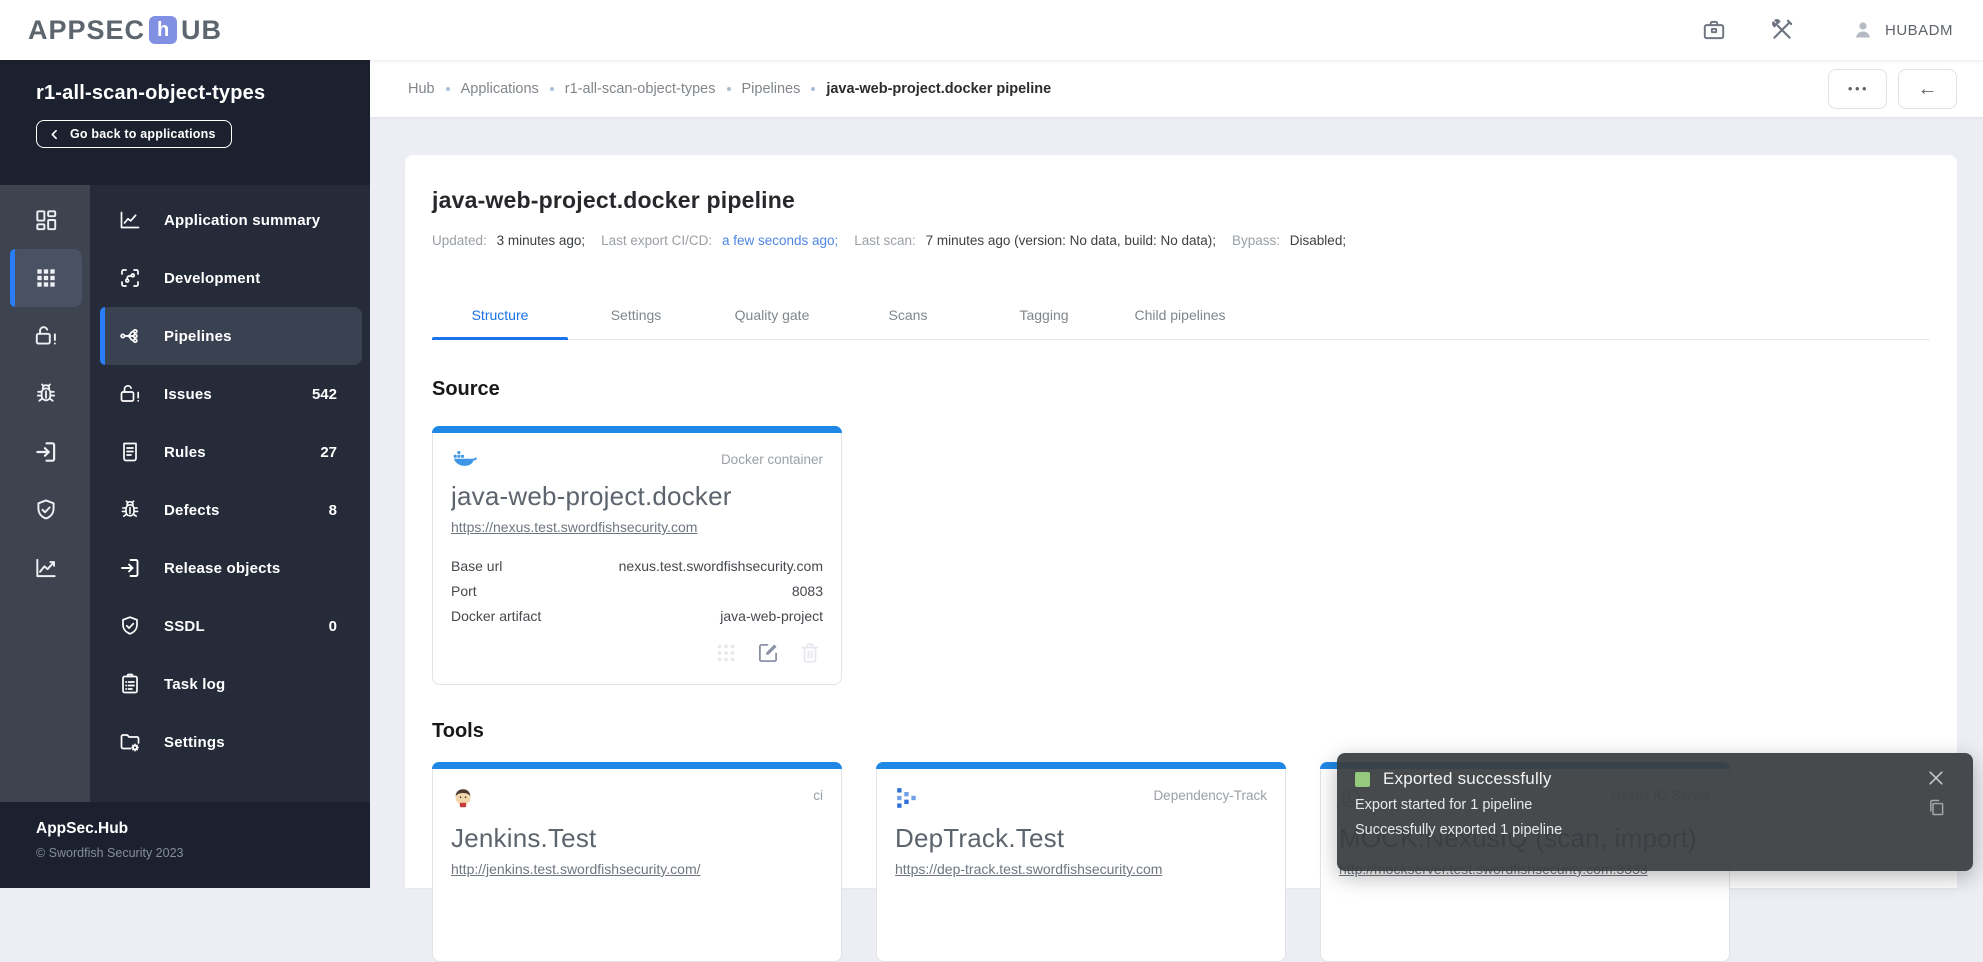 The image size is (1983, 962). I want to click on card-accent-bar, so click(637, 429).